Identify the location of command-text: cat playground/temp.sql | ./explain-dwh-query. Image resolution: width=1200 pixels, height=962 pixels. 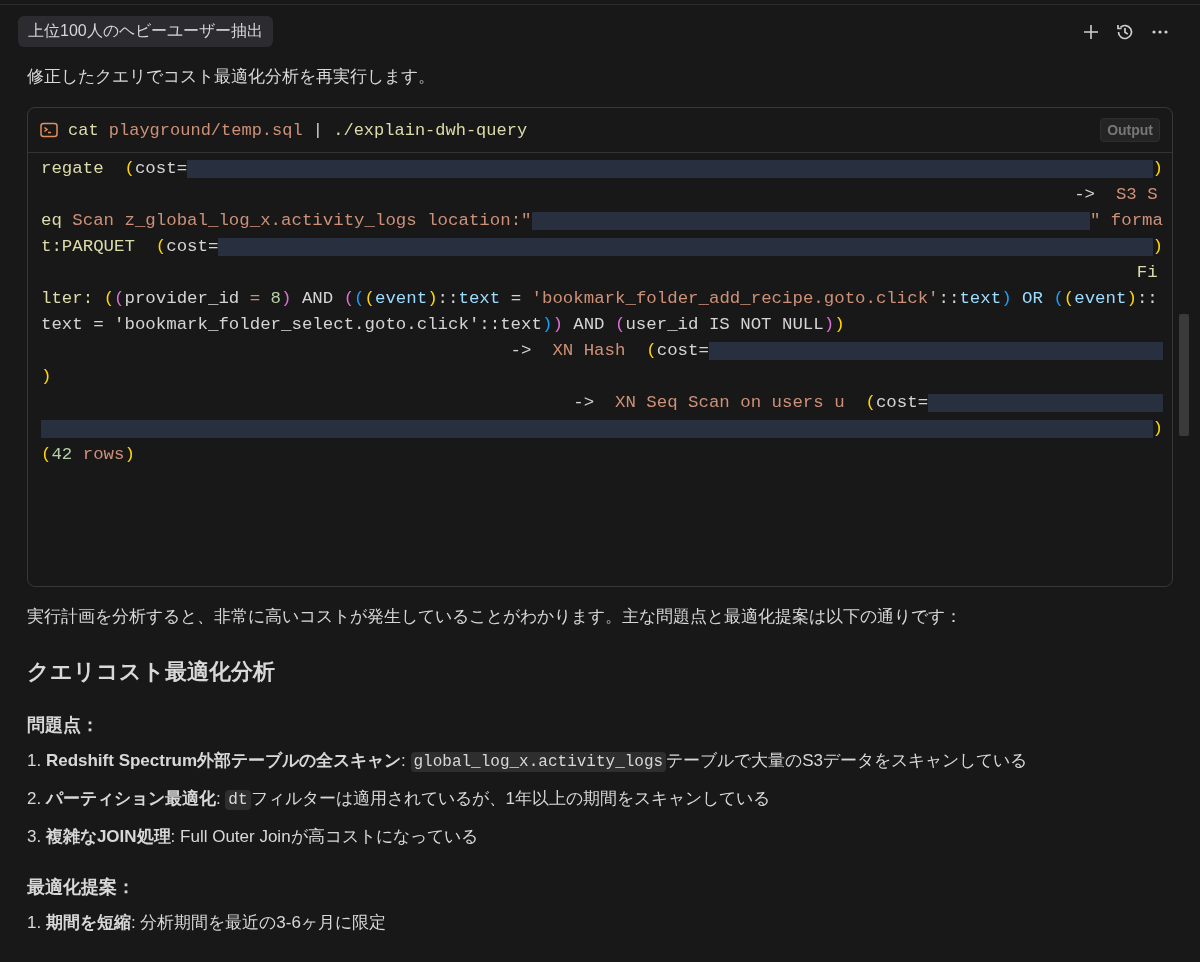
(298, 130).